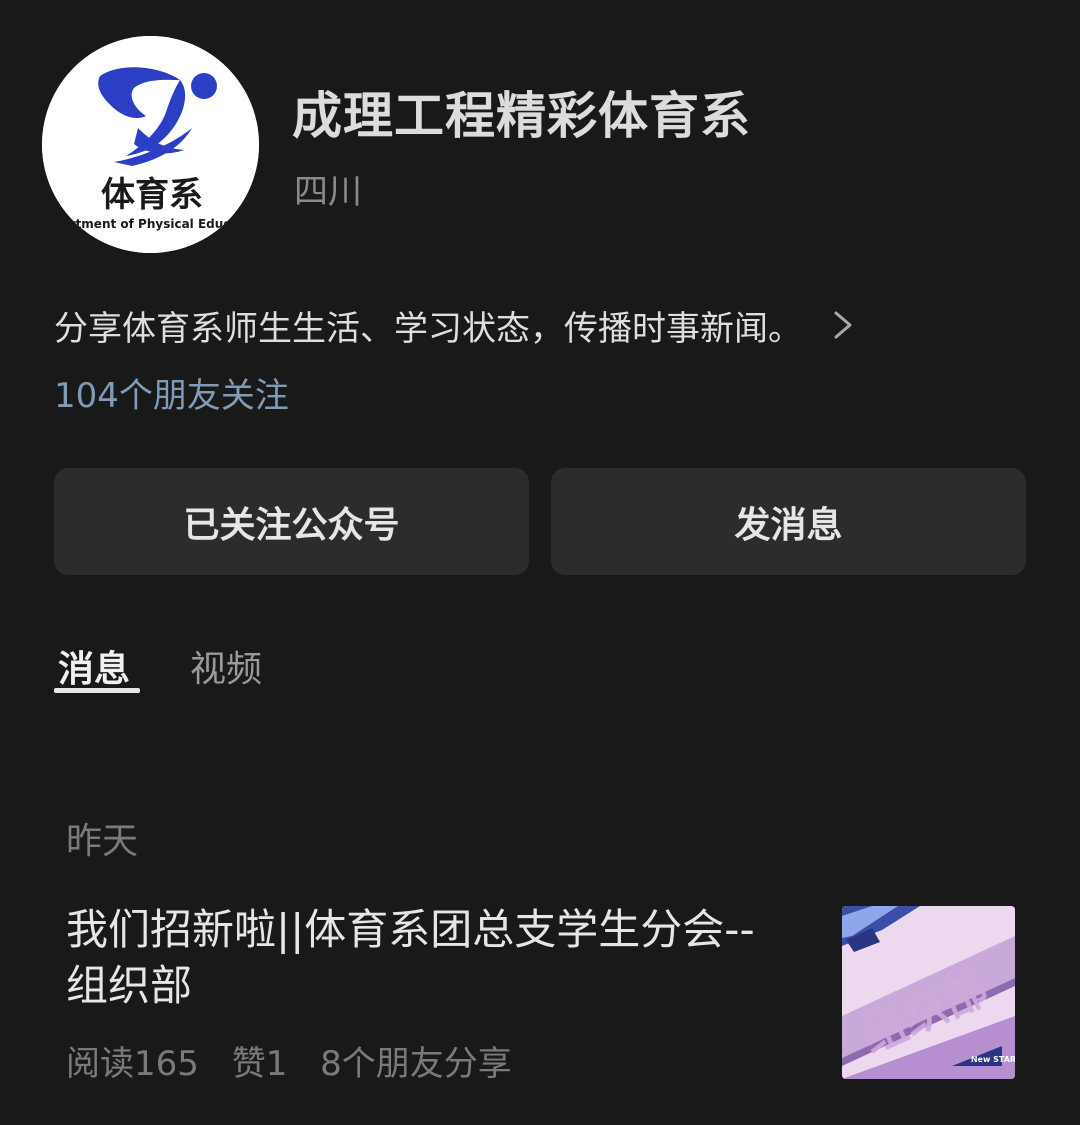  Describe the element at coordinates (150, 224) in the screenshot. I see `logo-subtext: Department of Physical Education` at that location.